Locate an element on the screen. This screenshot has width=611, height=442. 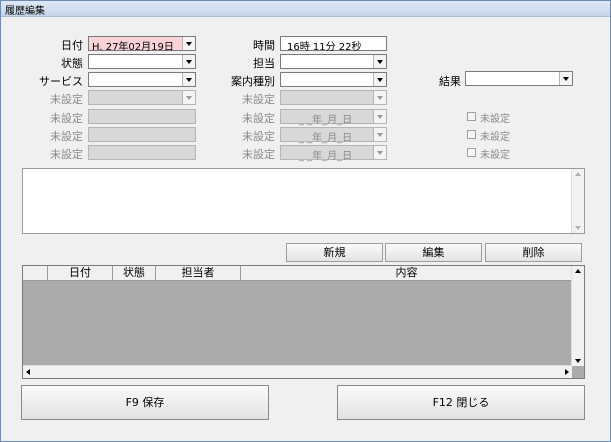
unset-date-1: _ _年_月_日 is located at coordinates (333, 117).